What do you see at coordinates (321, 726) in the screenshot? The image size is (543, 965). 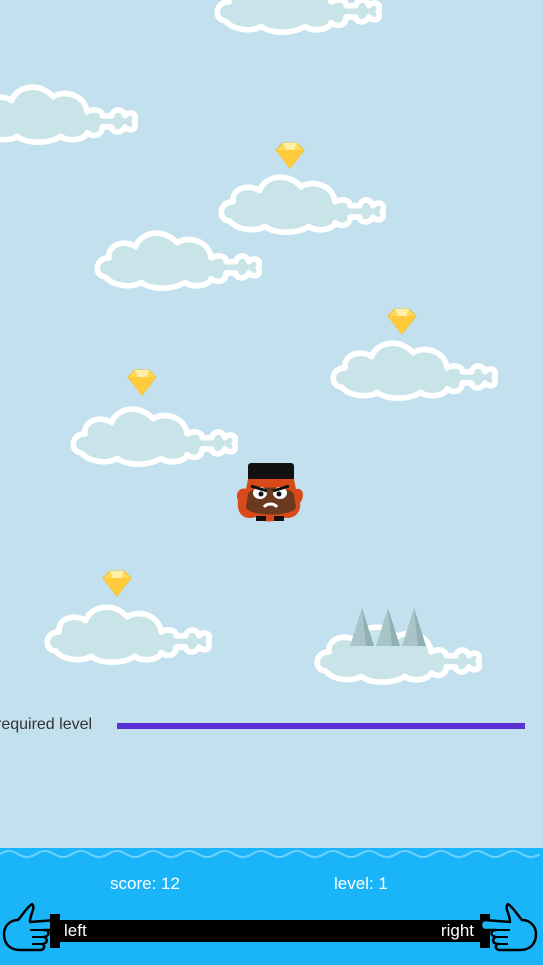 I see `required-level-line` at bounding box center [321, 726].